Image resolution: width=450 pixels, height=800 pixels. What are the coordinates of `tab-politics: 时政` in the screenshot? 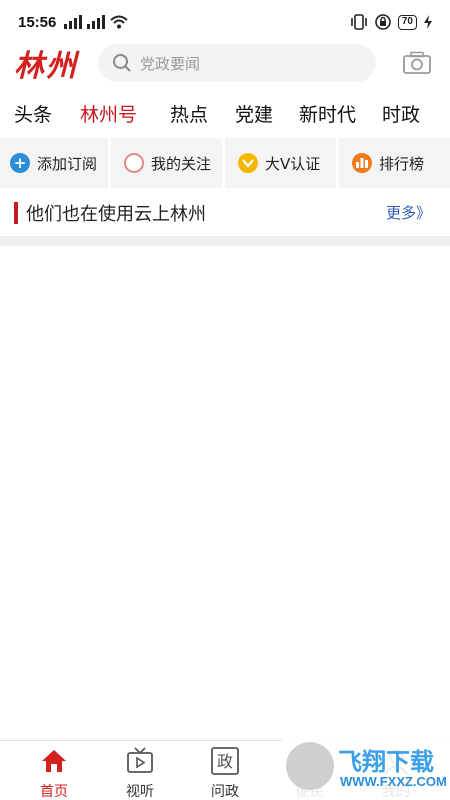 It's located at (401, 113).